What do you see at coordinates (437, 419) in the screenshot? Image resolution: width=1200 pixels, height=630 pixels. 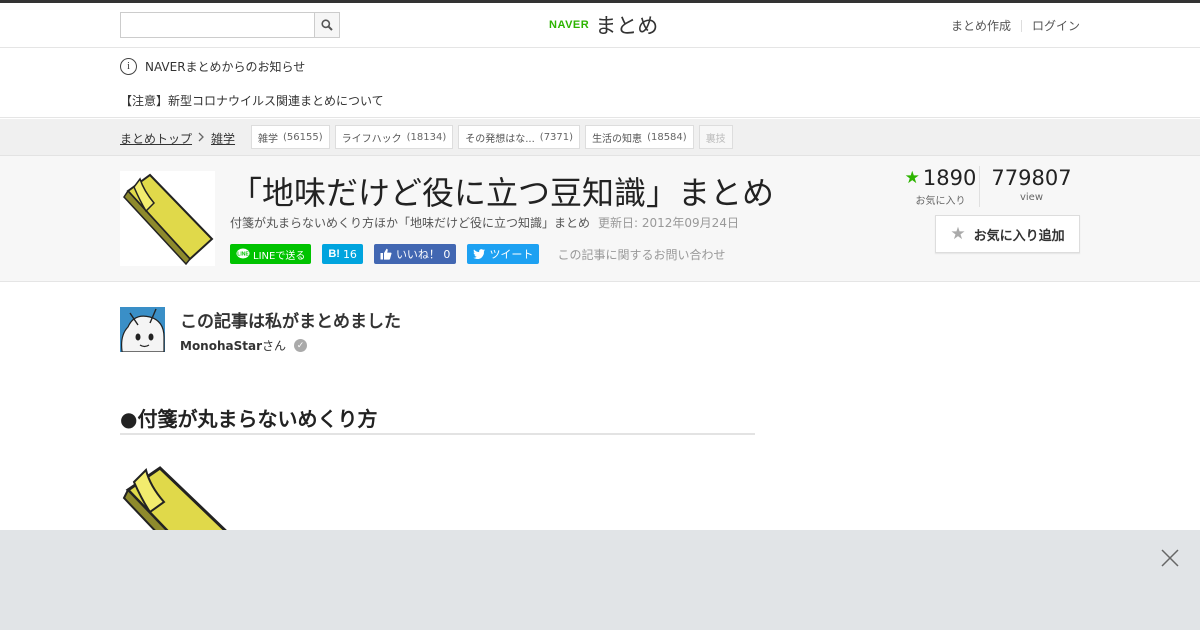 I see `section-heading: ●付箋が丸まらないめくり方` at bounding box center [437, 419].